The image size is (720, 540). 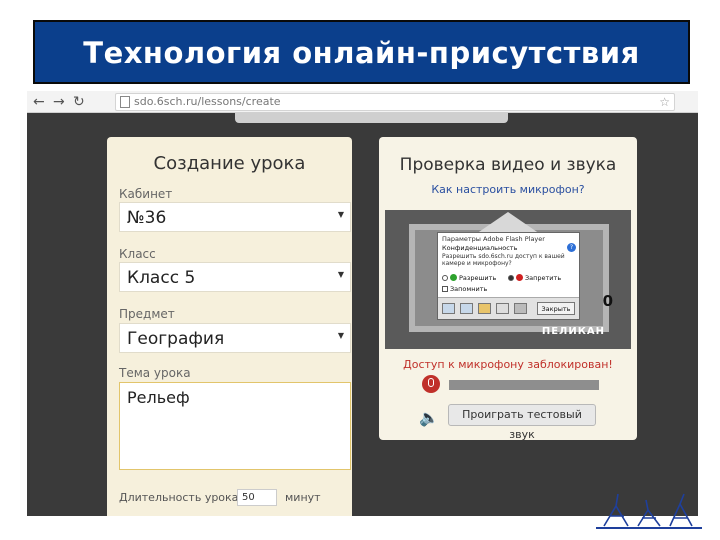 I want to click on class-value: Класс 5, so click(x=161, y=278).